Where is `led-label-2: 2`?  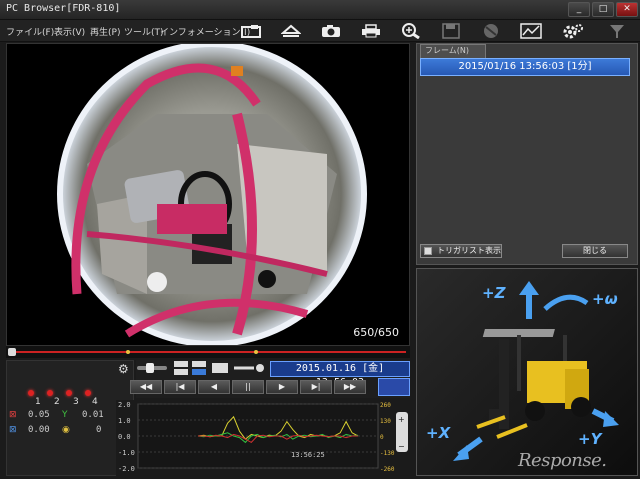 led-label-2: 2 is located at coordinates (57, 402).